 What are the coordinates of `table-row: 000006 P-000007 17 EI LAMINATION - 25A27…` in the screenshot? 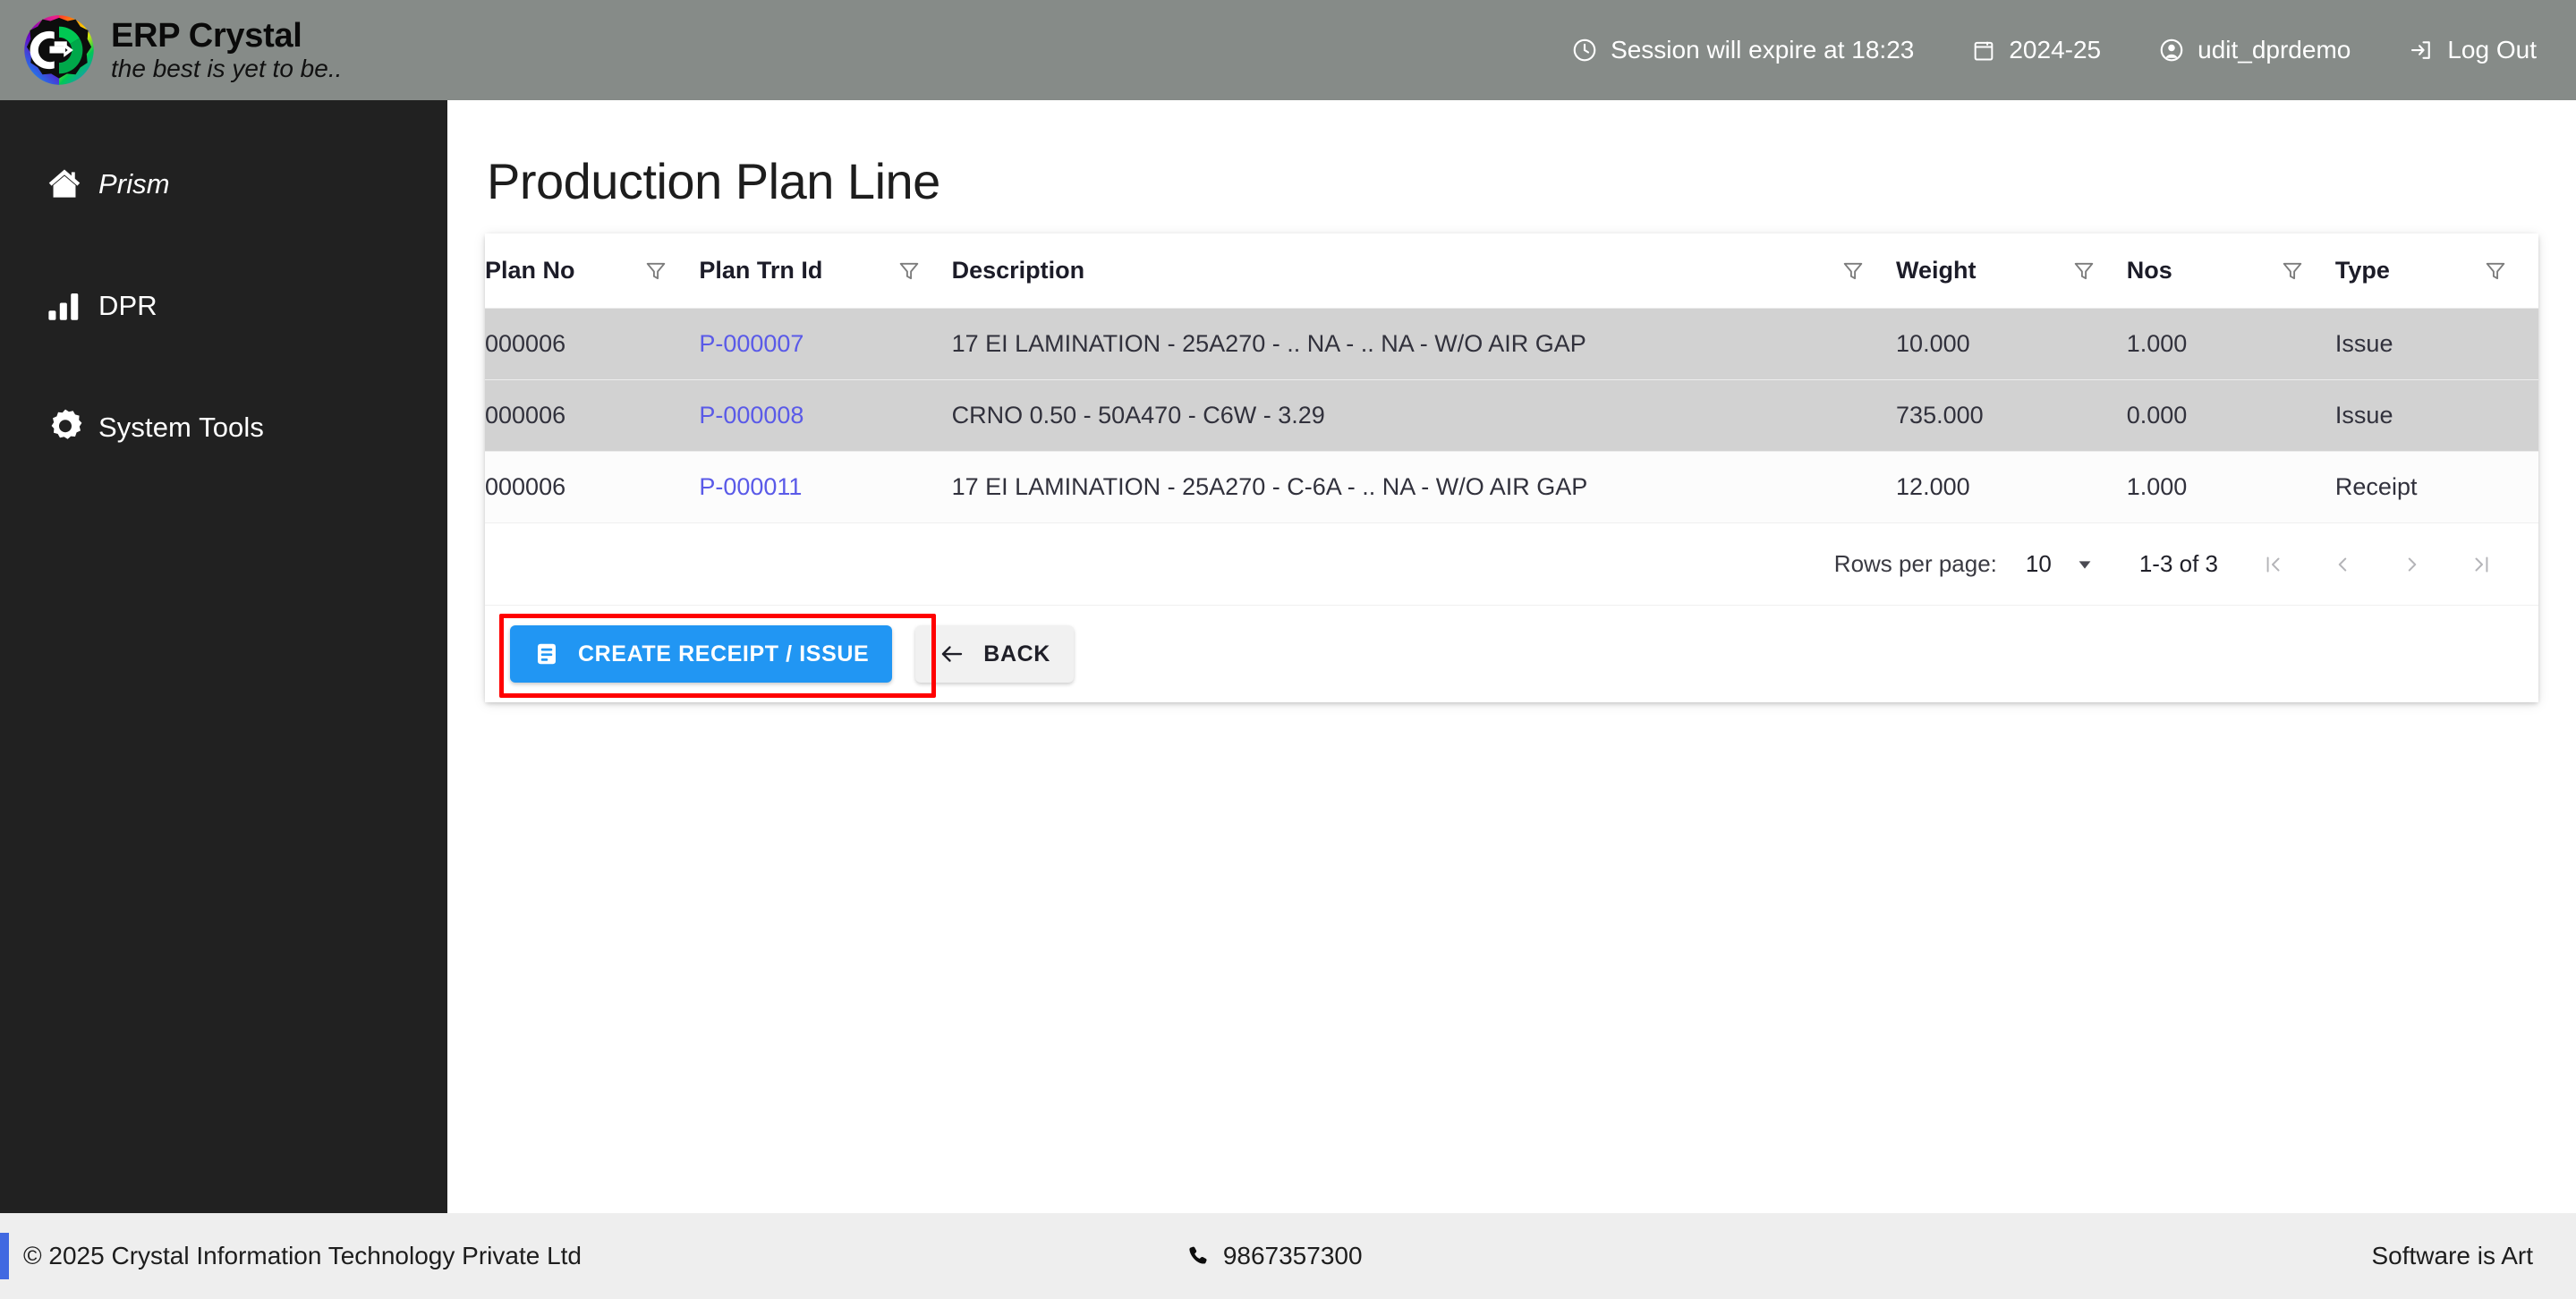 It's located at (1511, 344).